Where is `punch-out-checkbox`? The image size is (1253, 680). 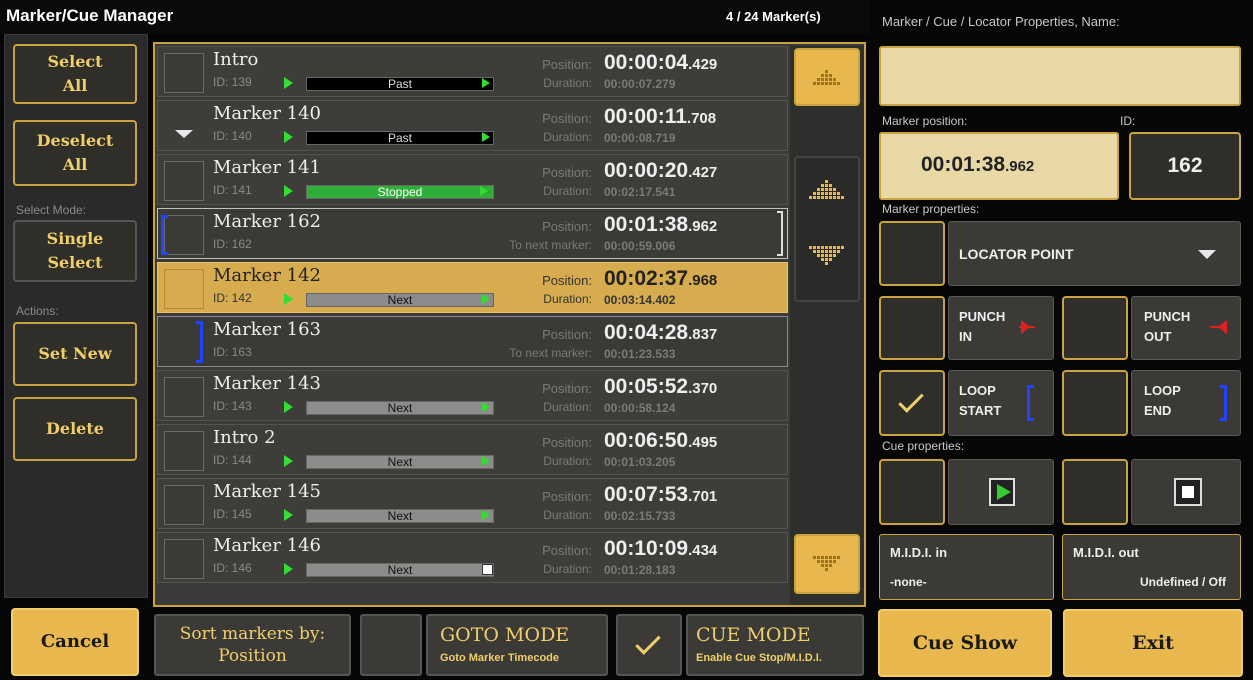
punch-out-checkbox is located at coordinates (1095, 328).